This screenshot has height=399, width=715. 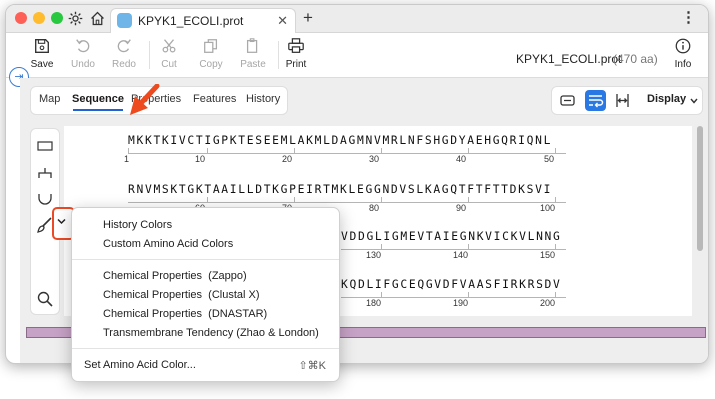 I want to click on document-tab: KPYK1_ECOLI.prot ✕, so click(x=203, y=20).